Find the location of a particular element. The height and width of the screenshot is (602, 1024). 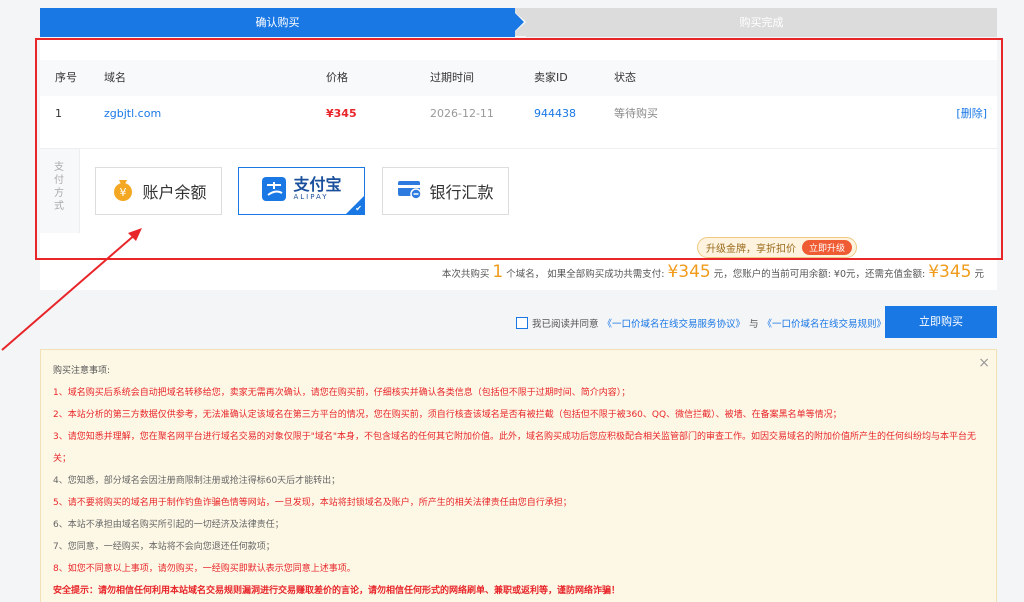

upgrade-banner: 升级金牌，享折扣价 立即升级 is located at coordinates (777, 247).